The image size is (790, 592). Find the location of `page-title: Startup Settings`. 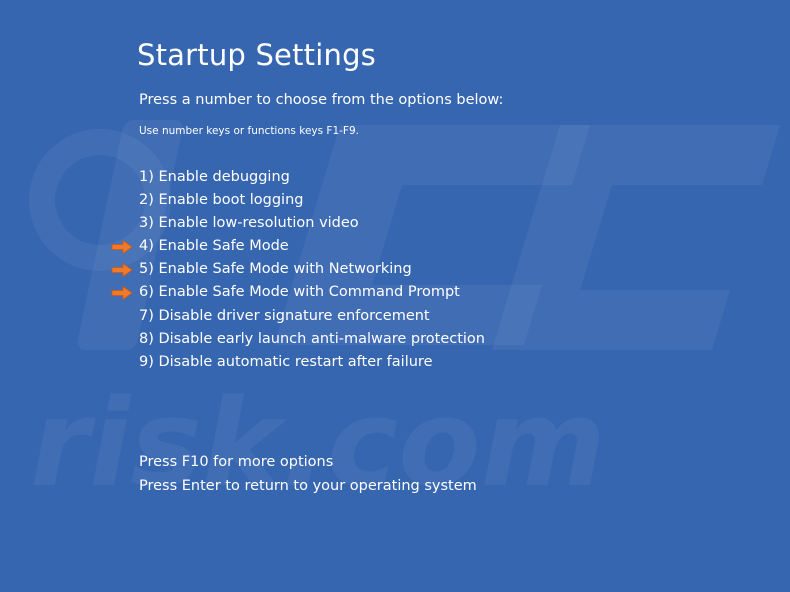

page-title: Startup Settings is located at coordinates (256, 55).